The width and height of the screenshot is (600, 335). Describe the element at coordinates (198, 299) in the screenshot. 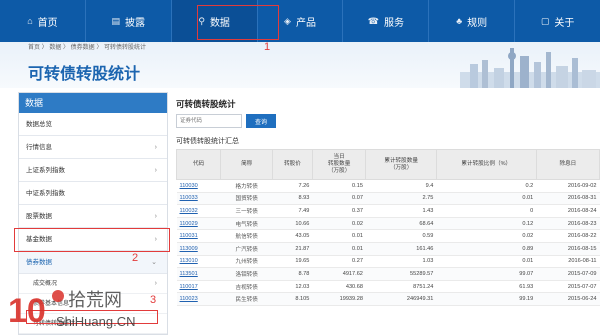

I see `bond-code-link: 110023` at that location.